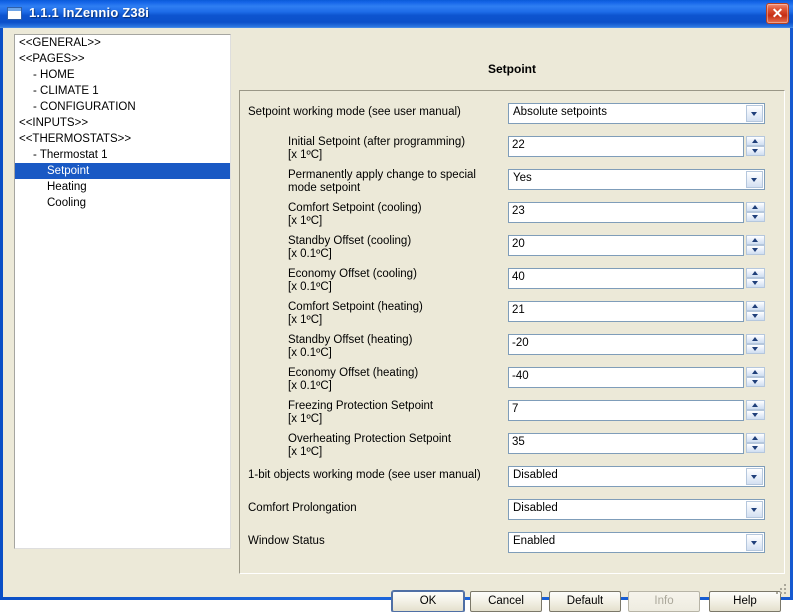  What do you see at coordinates (122, 107) in the screenshot?
I see `tree-item: - CONFIGURATION` at bounding box center [122, 107].